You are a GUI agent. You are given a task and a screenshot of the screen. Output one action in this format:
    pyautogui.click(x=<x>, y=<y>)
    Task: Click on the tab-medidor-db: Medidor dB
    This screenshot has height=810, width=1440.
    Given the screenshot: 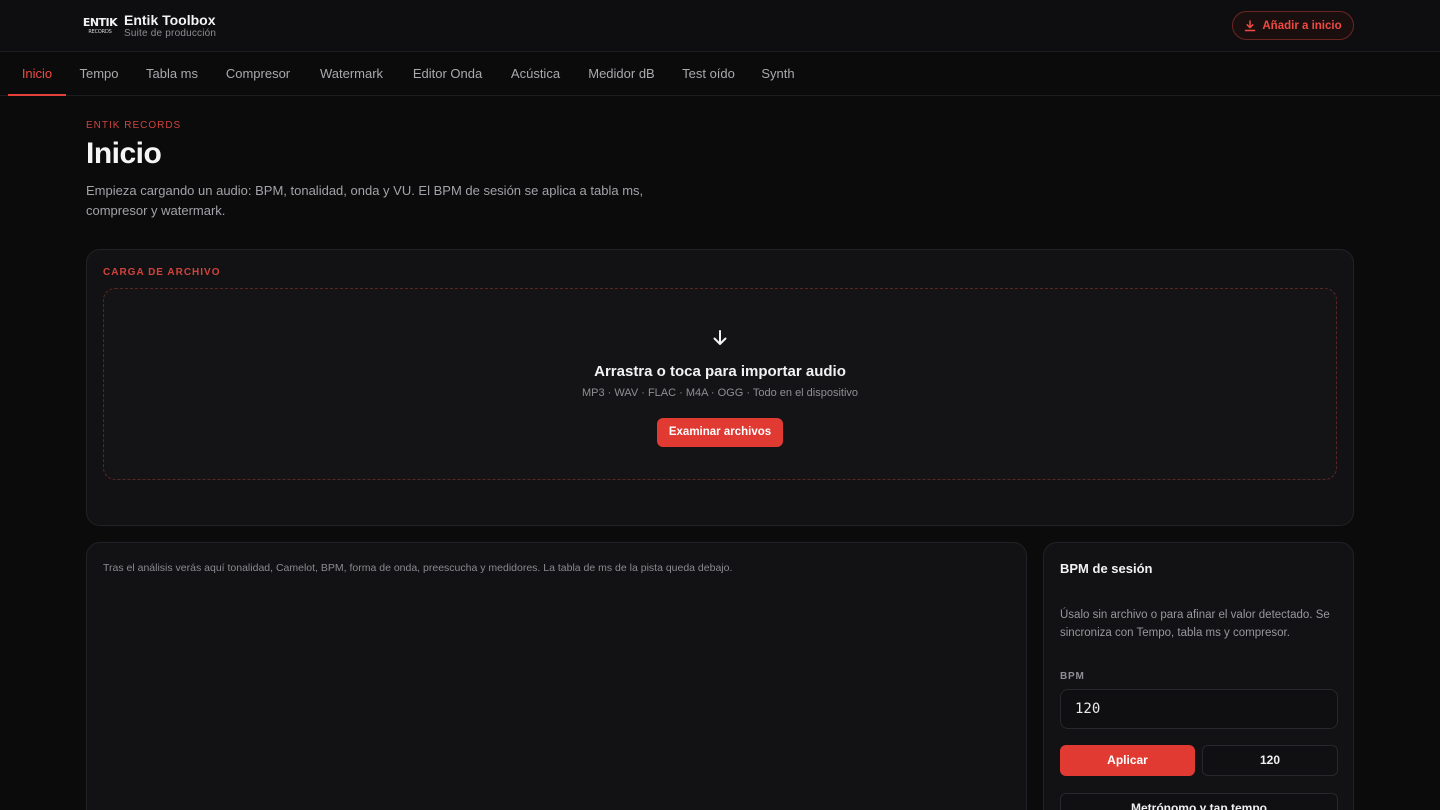 What is the action you would take?
    pyautogui.click(x=621, y=73)
    